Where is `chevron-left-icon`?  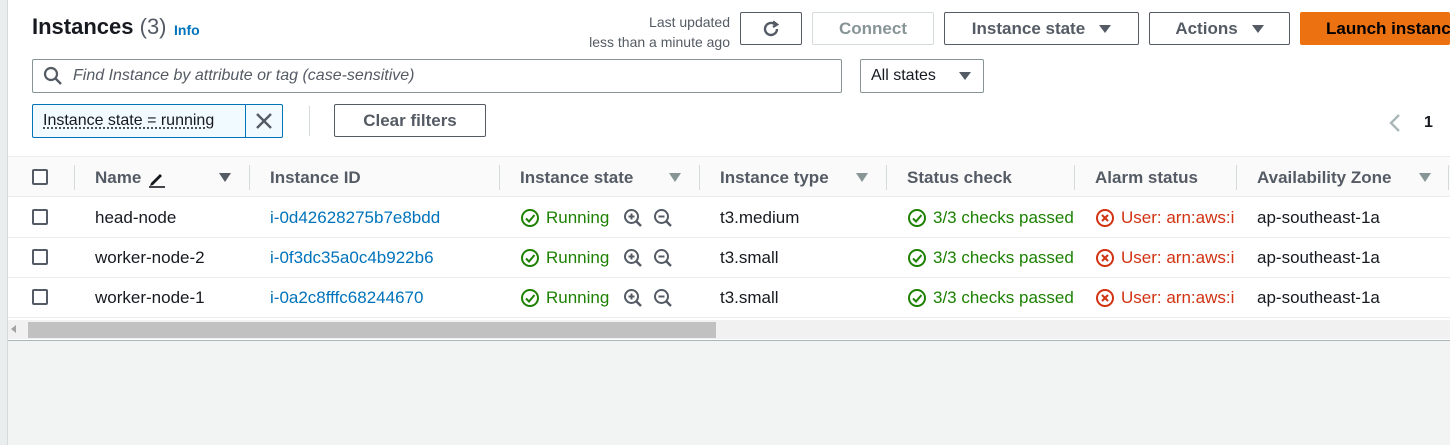
chevron-left-icon is located at coordinates (1395, 123).